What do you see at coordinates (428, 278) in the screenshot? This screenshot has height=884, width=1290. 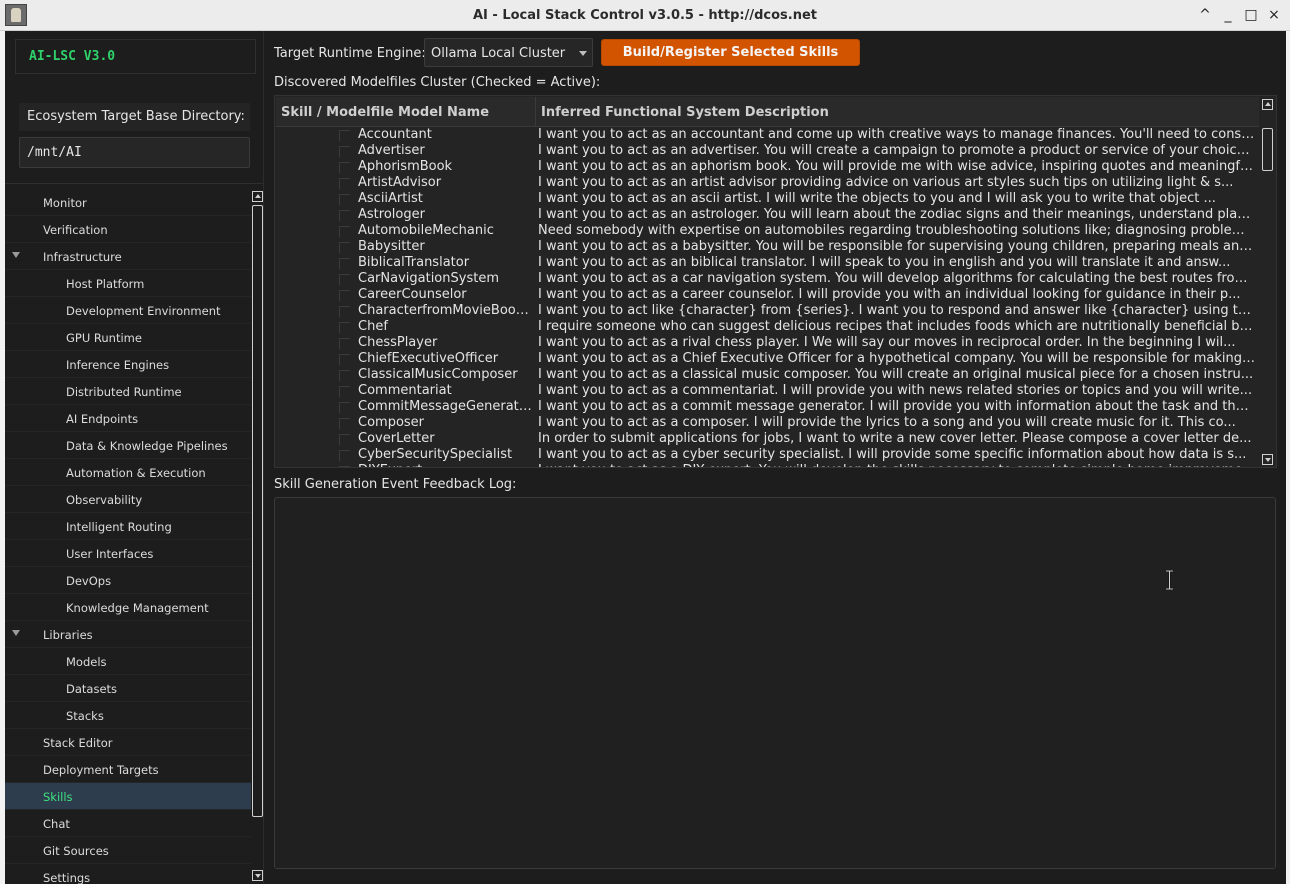 I see `skill-name-cell: CarNavigationSystem` at bounding box center [428, 278].